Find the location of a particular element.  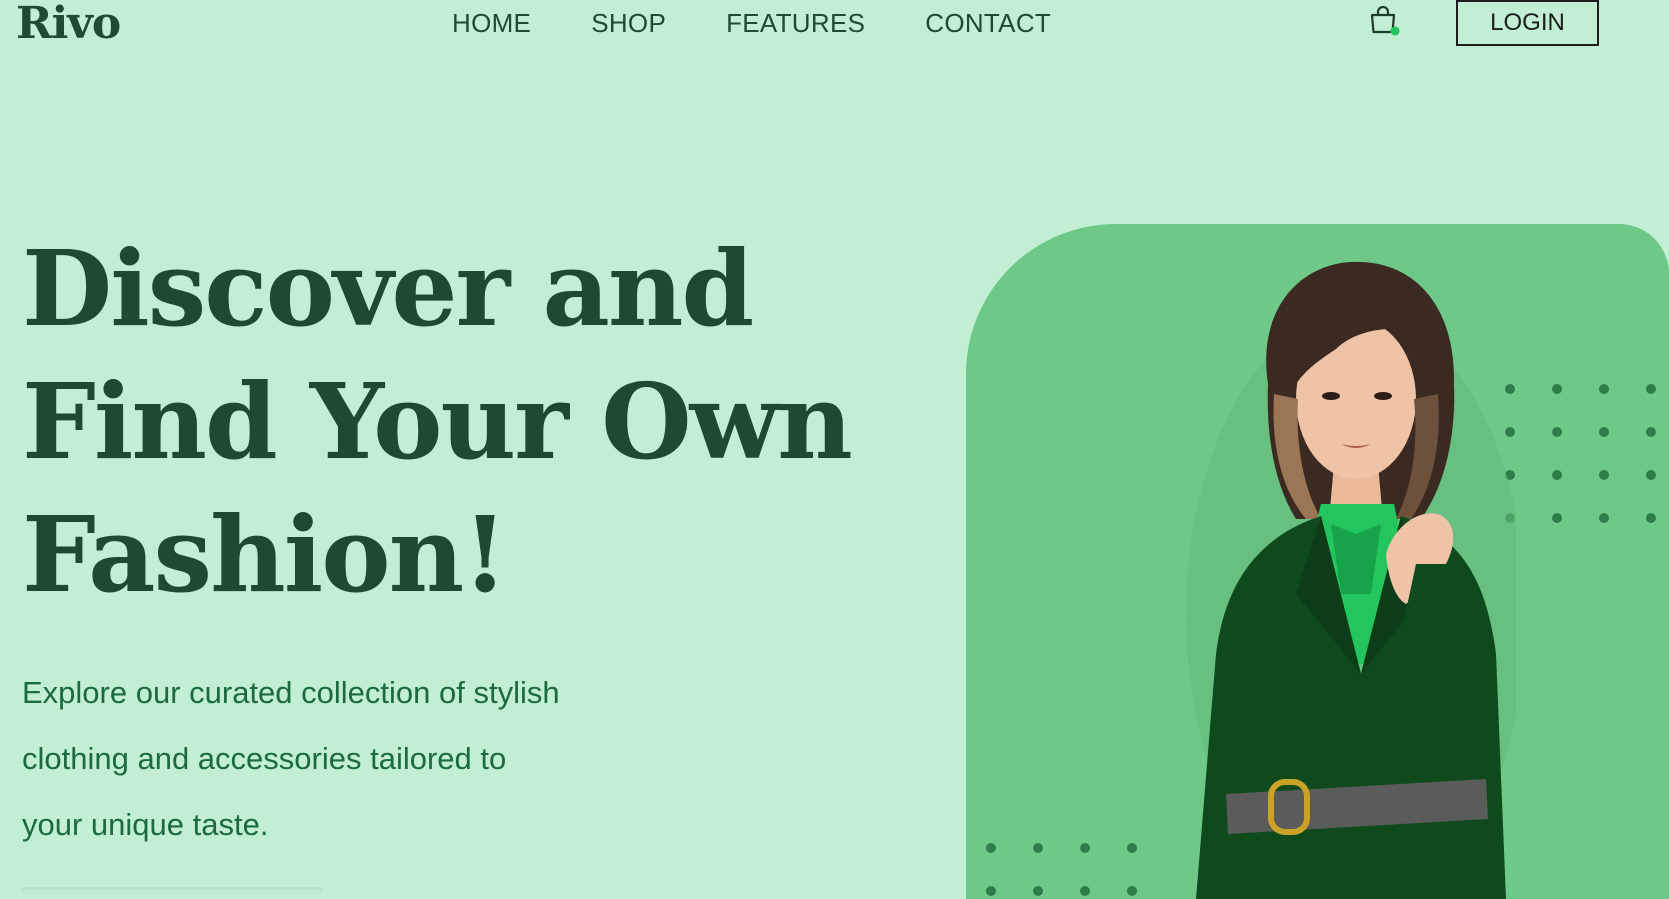

dot-pattern-bottom-left is located at coordinates (1061, 869).